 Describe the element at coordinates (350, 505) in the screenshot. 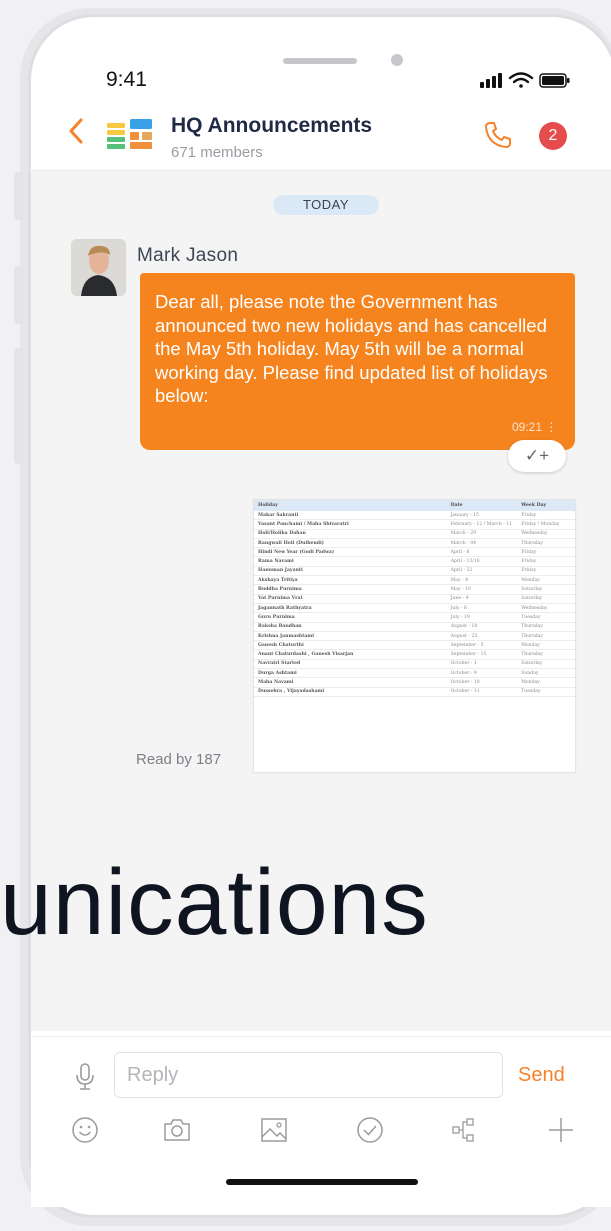

I see `column-header: Holiday` at that location.